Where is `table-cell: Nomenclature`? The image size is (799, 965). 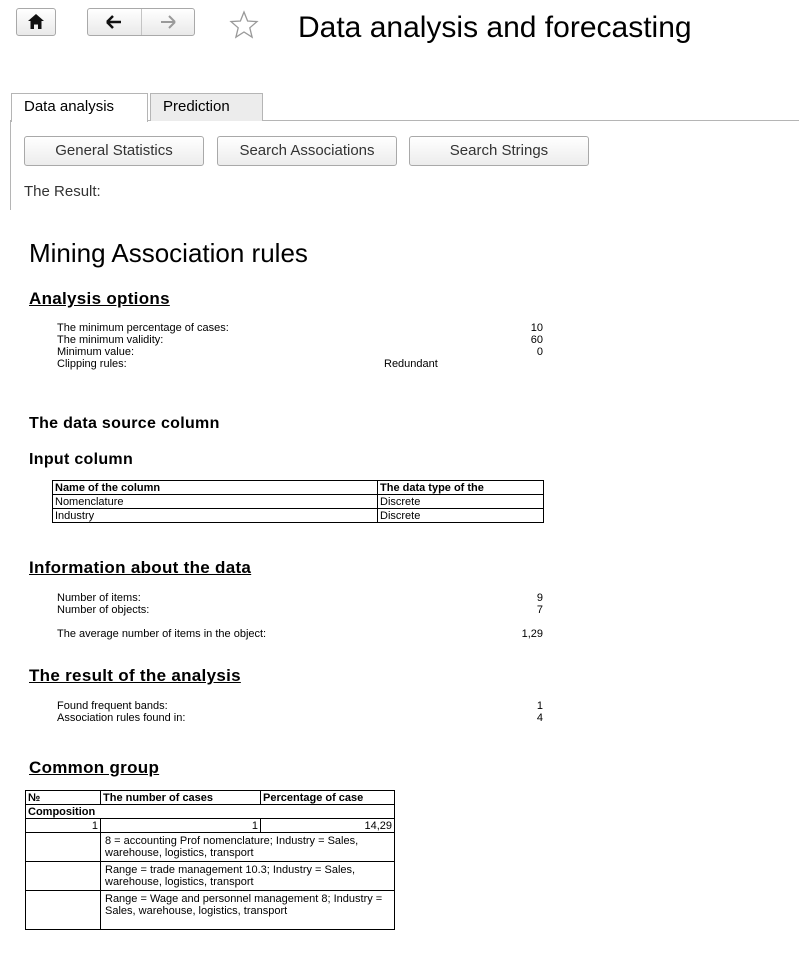 table-cell: Nomenclature is located at coordinates (215, 501).